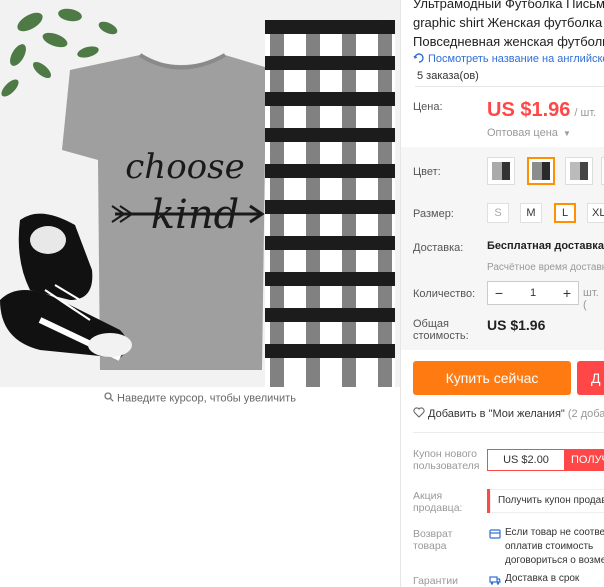 The width and height of the screenshot is (604, 587). Describe the element at coordinates (446, 466) in the screenshot. I see `coupon-label-line2: пользователя` at that location.